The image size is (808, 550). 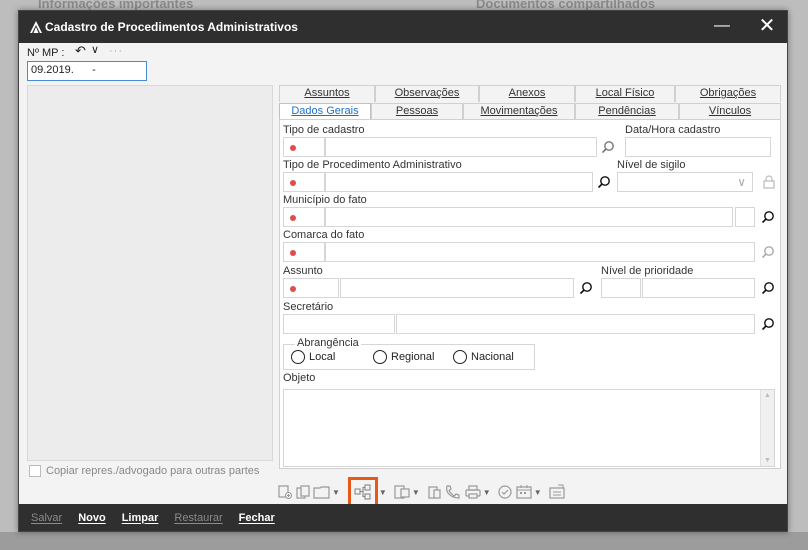 I want to click on secretario-code-field, so click(x=339, y=324).